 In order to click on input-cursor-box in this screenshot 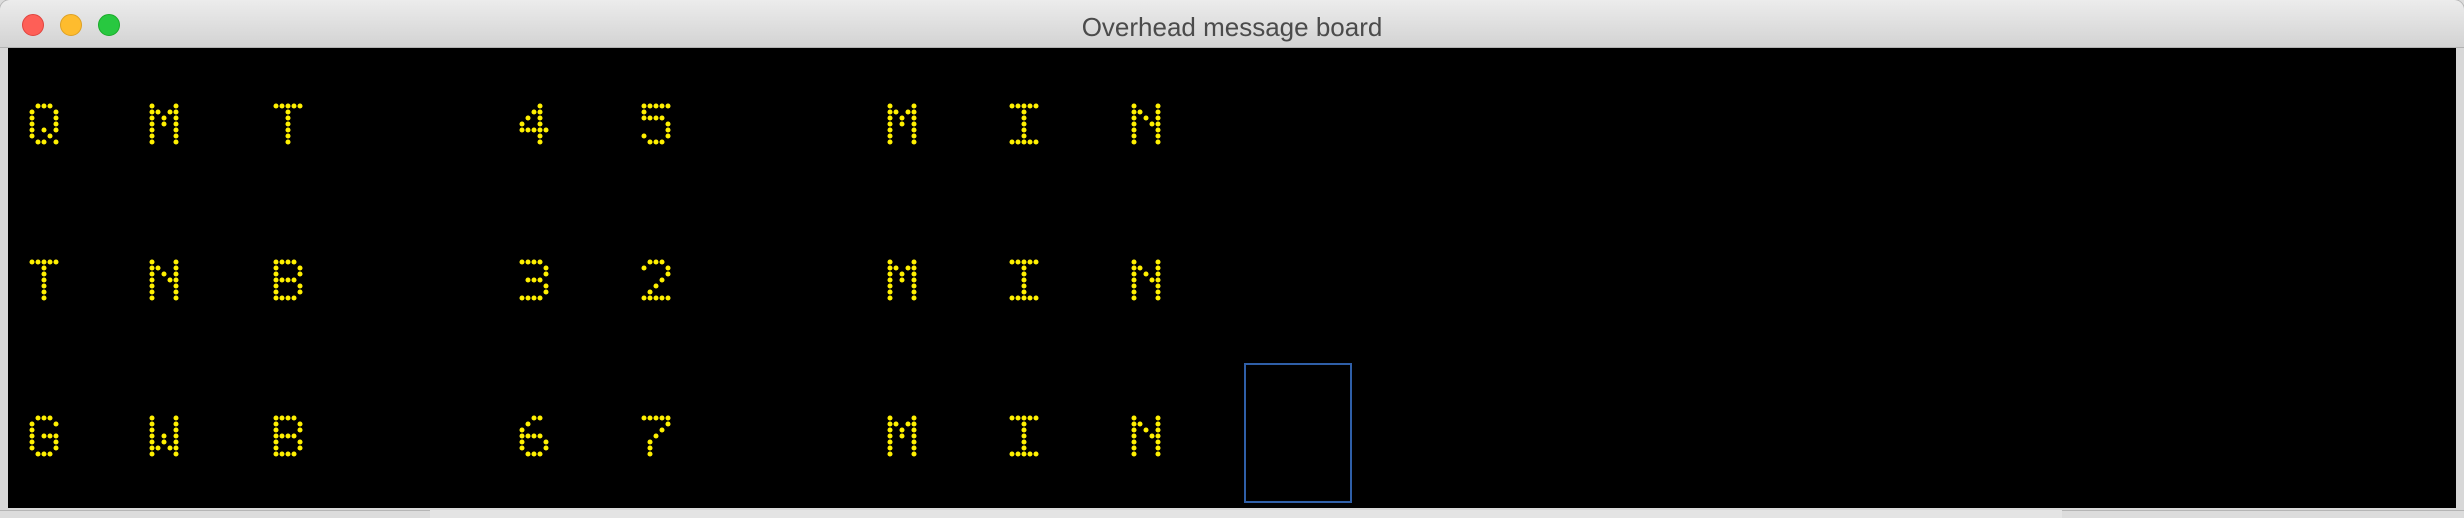, I will do `click(1298, 433)`.